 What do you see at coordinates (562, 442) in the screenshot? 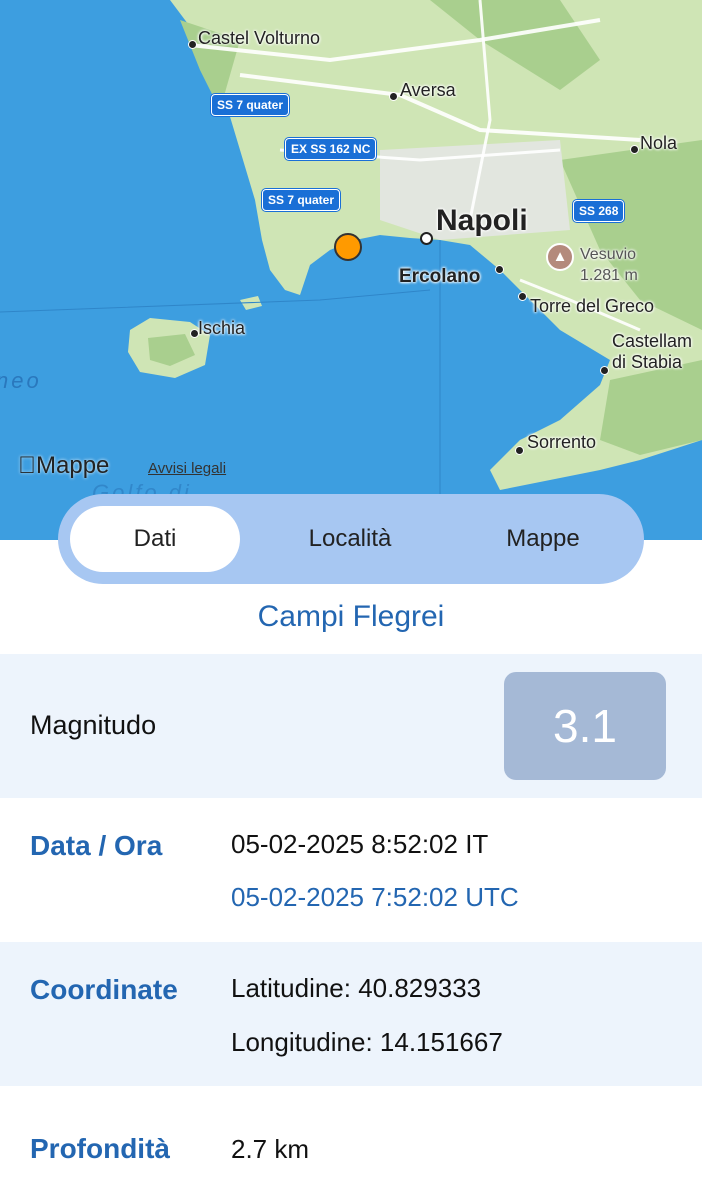
I see `place-sorrento: Sorrento` at bounding box center [562, 442].